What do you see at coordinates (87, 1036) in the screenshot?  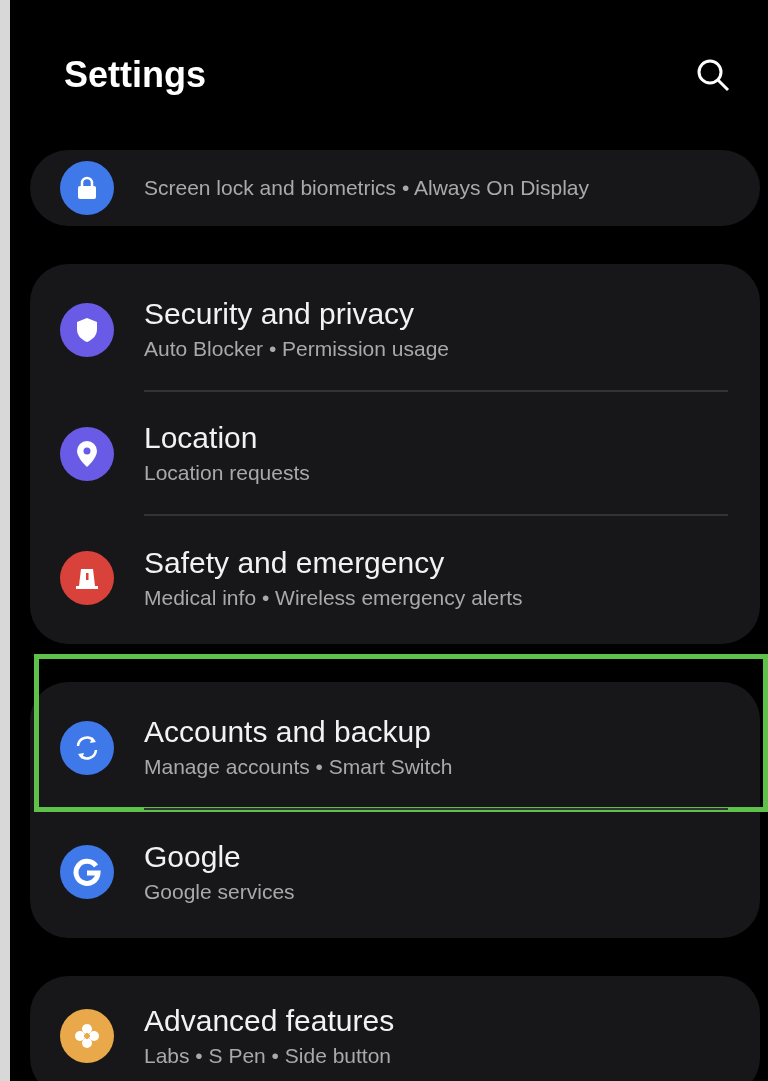 I see `flower-icon` at bounding box center [87, 1036].